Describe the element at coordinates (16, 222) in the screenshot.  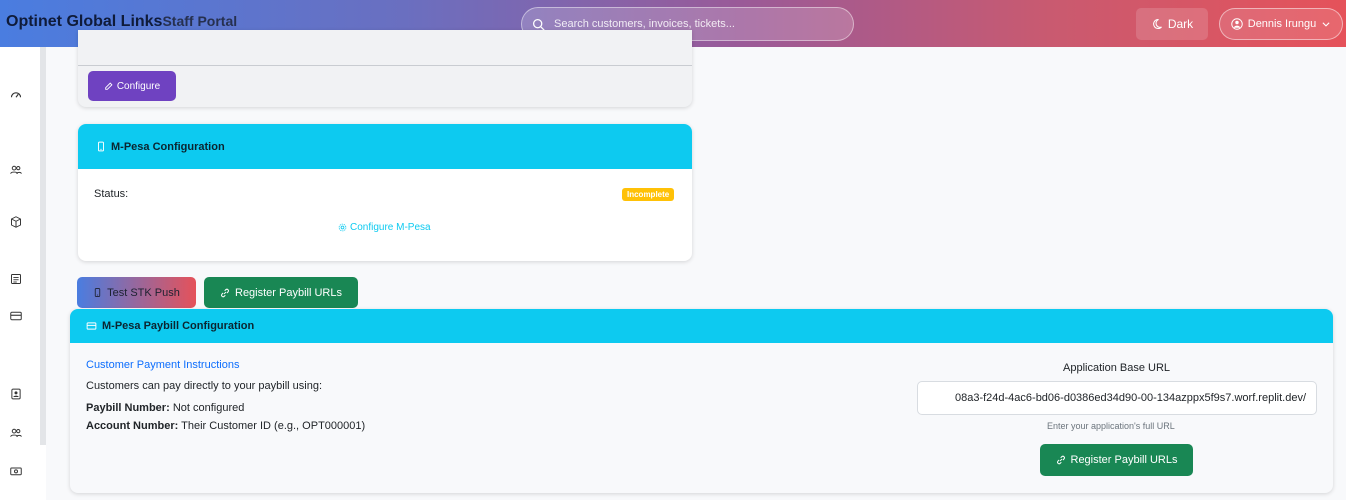
I see `box-icon` at that location.